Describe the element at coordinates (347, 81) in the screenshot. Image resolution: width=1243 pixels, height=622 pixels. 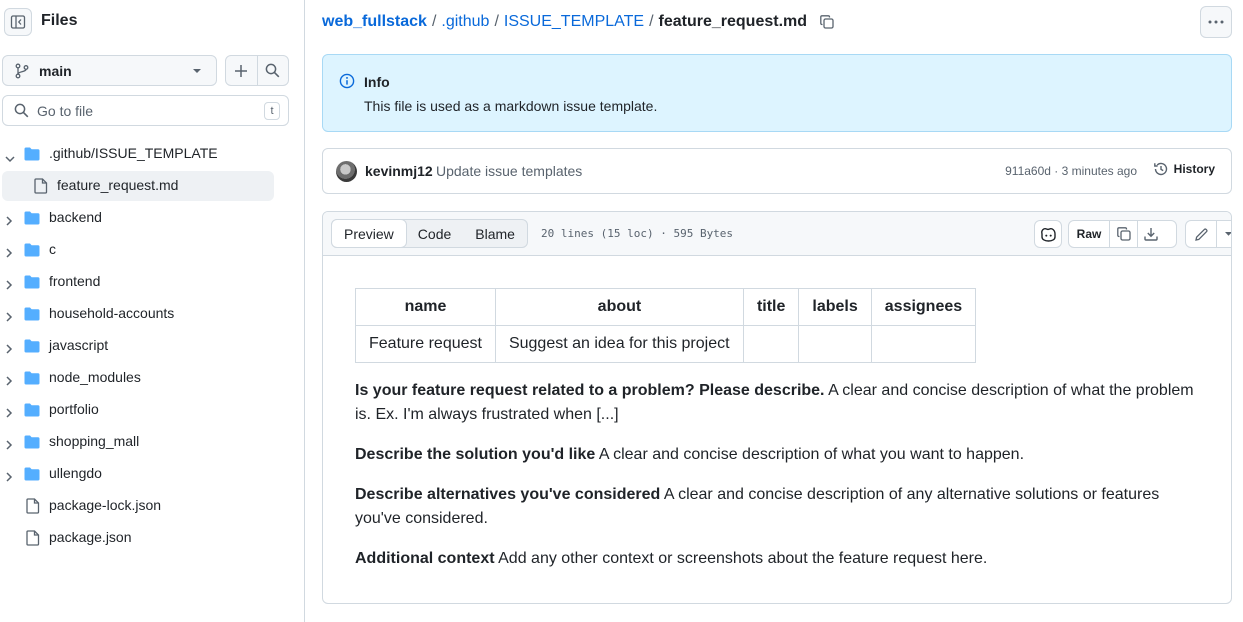
I see `info-icon` at that location.